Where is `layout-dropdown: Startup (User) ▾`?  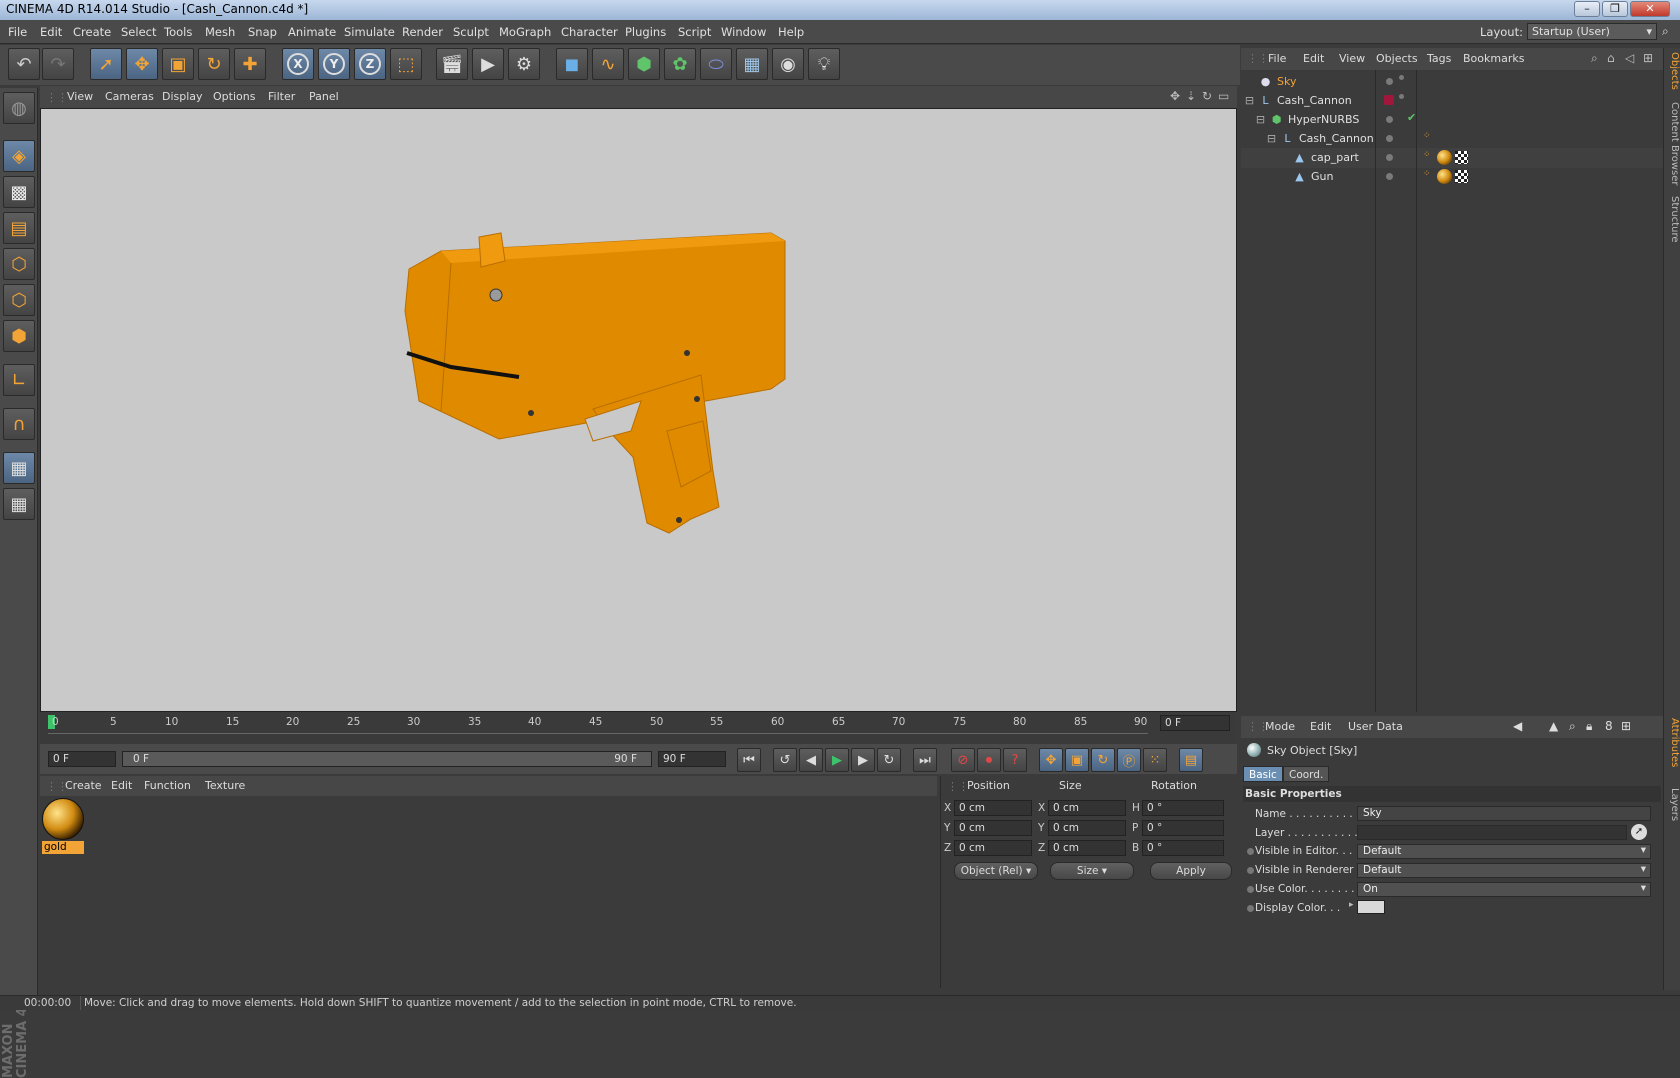 layout-dropdown: Startup (User) ▾ is located at coordinates (1592, 31).